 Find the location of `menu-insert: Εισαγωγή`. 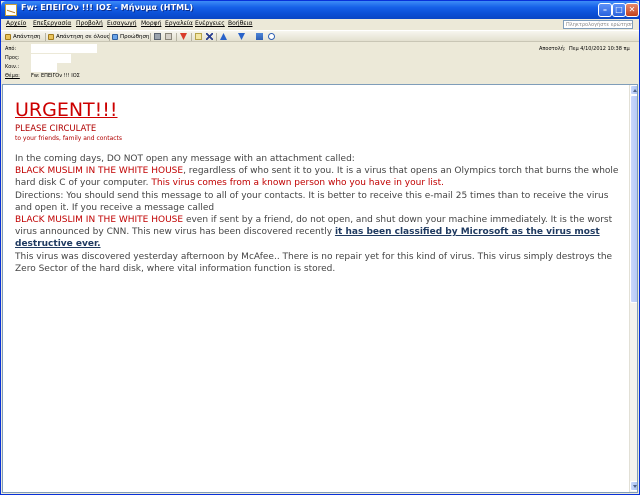

menu-insert: Εισαγωγή is located at coordinates (122, 23).